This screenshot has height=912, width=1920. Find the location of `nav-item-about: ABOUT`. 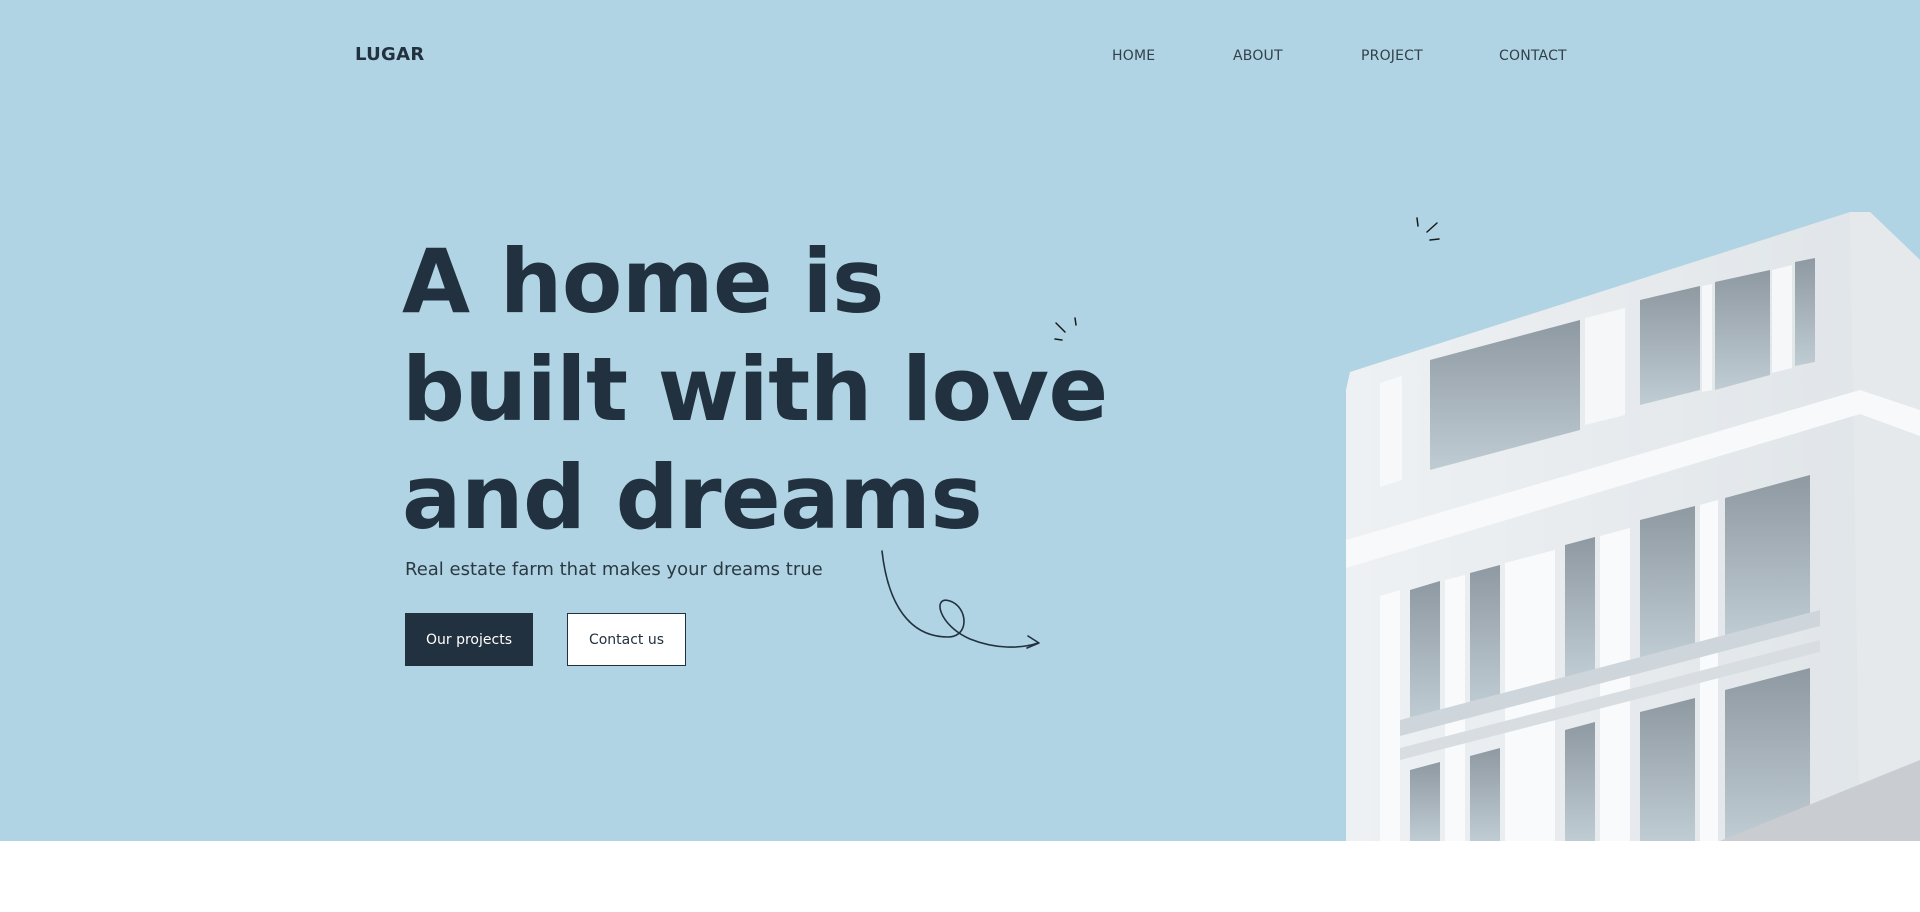

nav-item-about: ABOUT is located at coordinates (1258, 56).